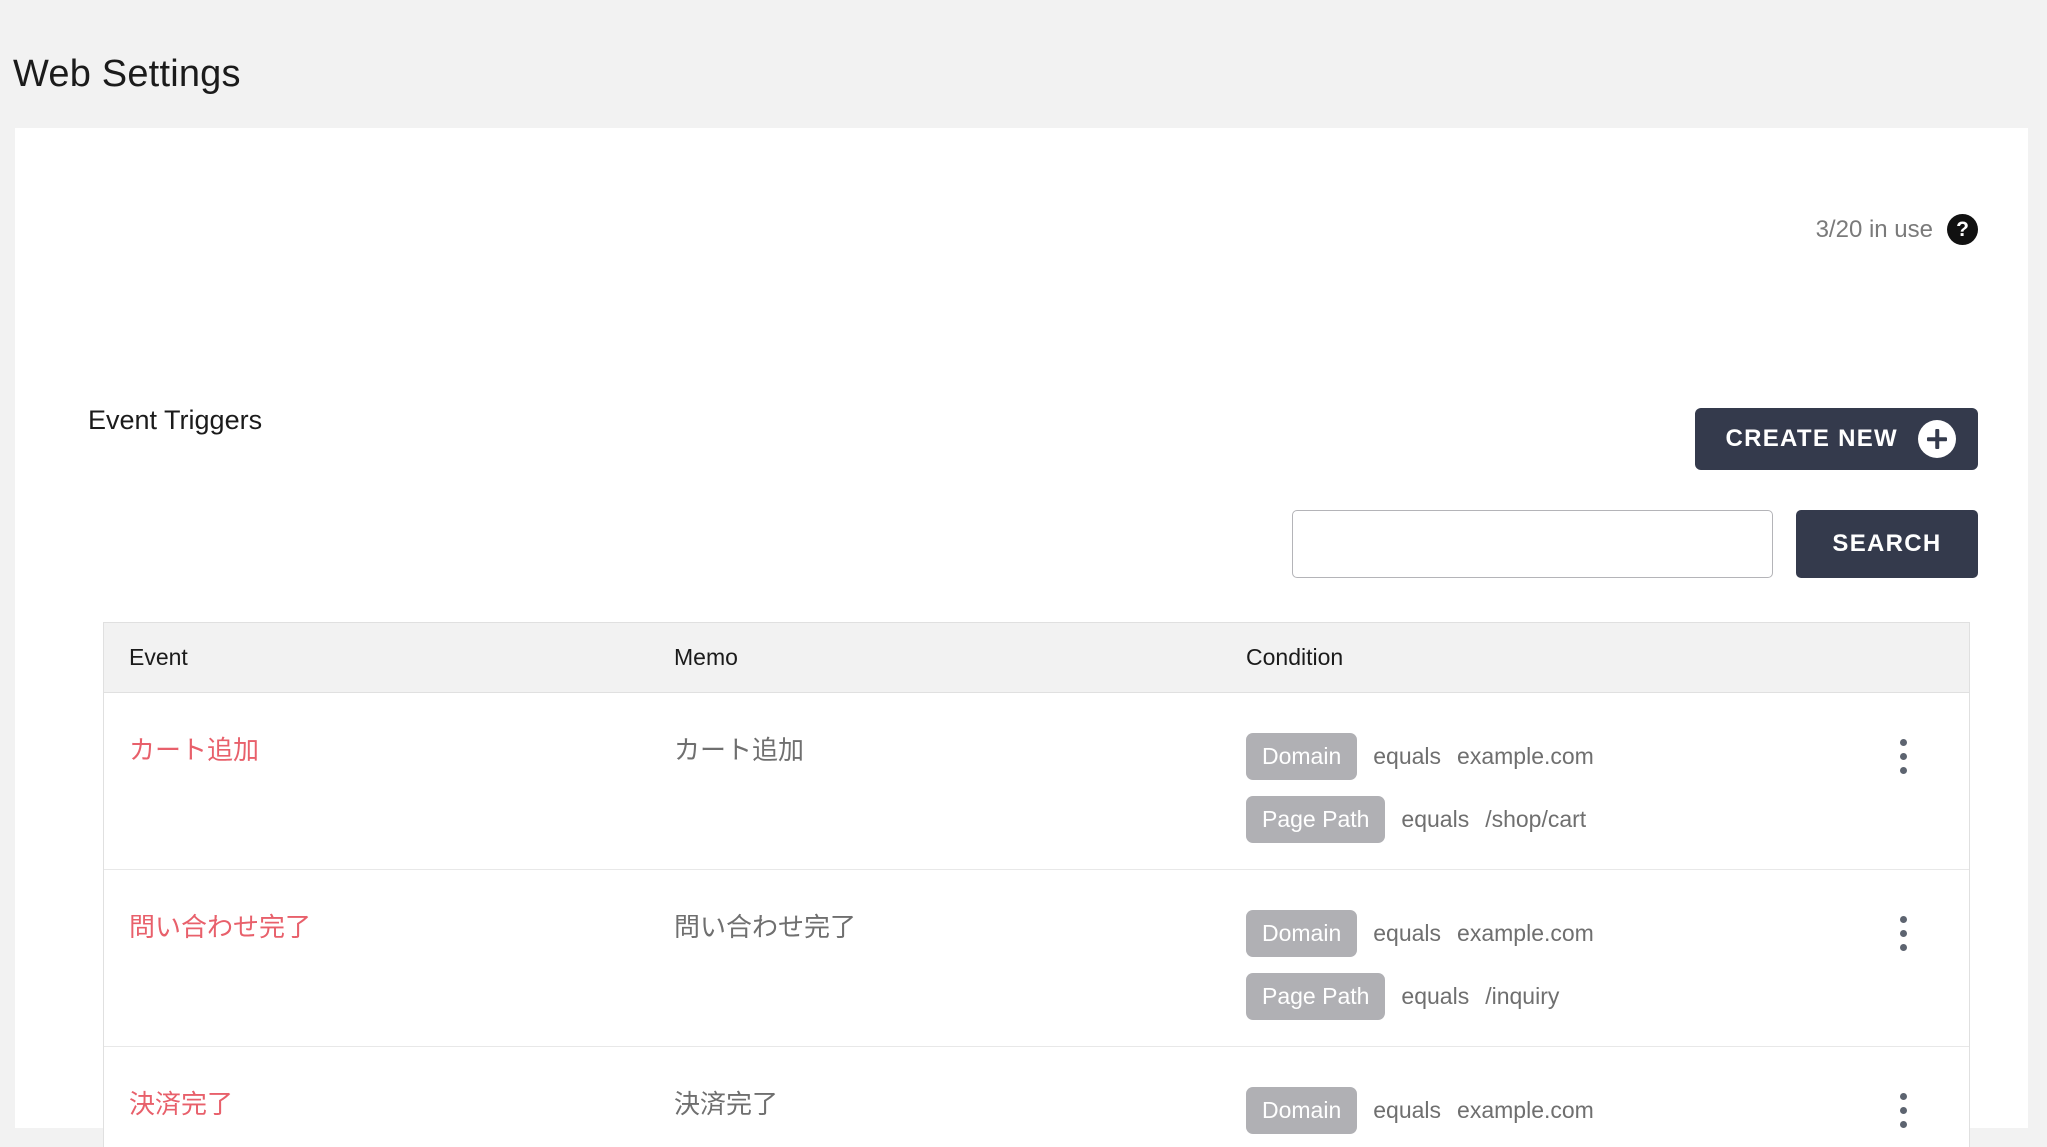 The image size is (2047, 1147). I want to click on event-cell: カート追加, so click(389, 750).